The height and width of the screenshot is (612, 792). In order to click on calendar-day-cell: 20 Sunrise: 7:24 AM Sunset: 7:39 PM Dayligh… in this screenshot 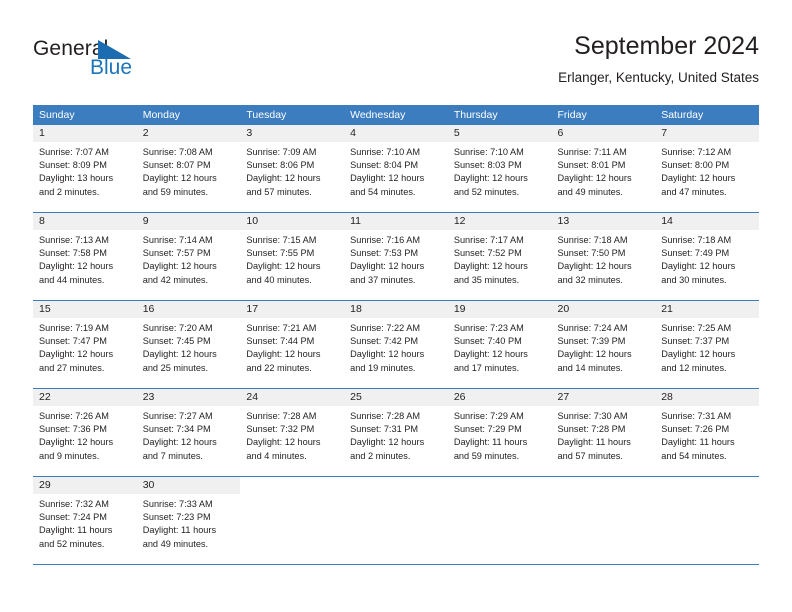, I will do `click(603, 344)`.